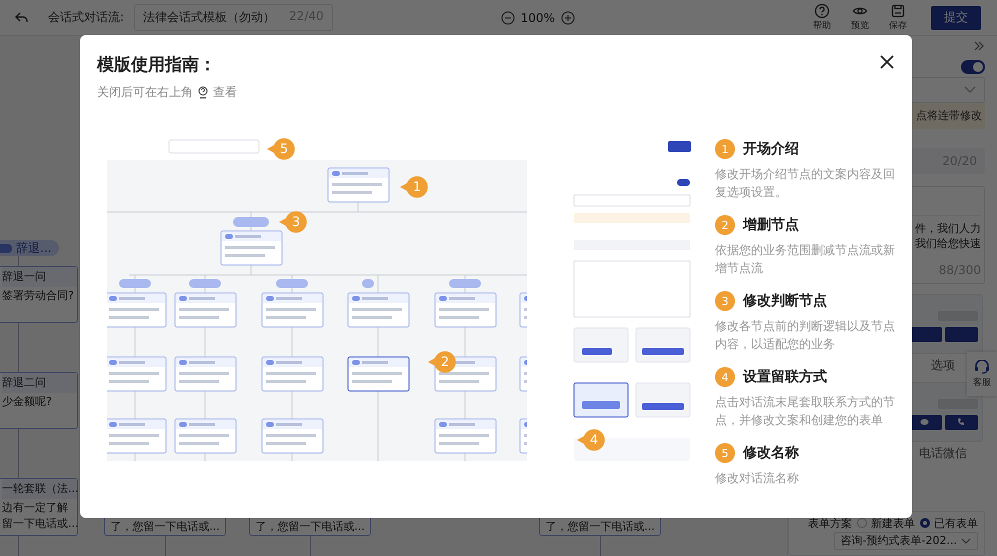 The width and height of the screenshot is (997, 556). I want to click on dialog-title: 模版使用指南：, so click(156, 65).